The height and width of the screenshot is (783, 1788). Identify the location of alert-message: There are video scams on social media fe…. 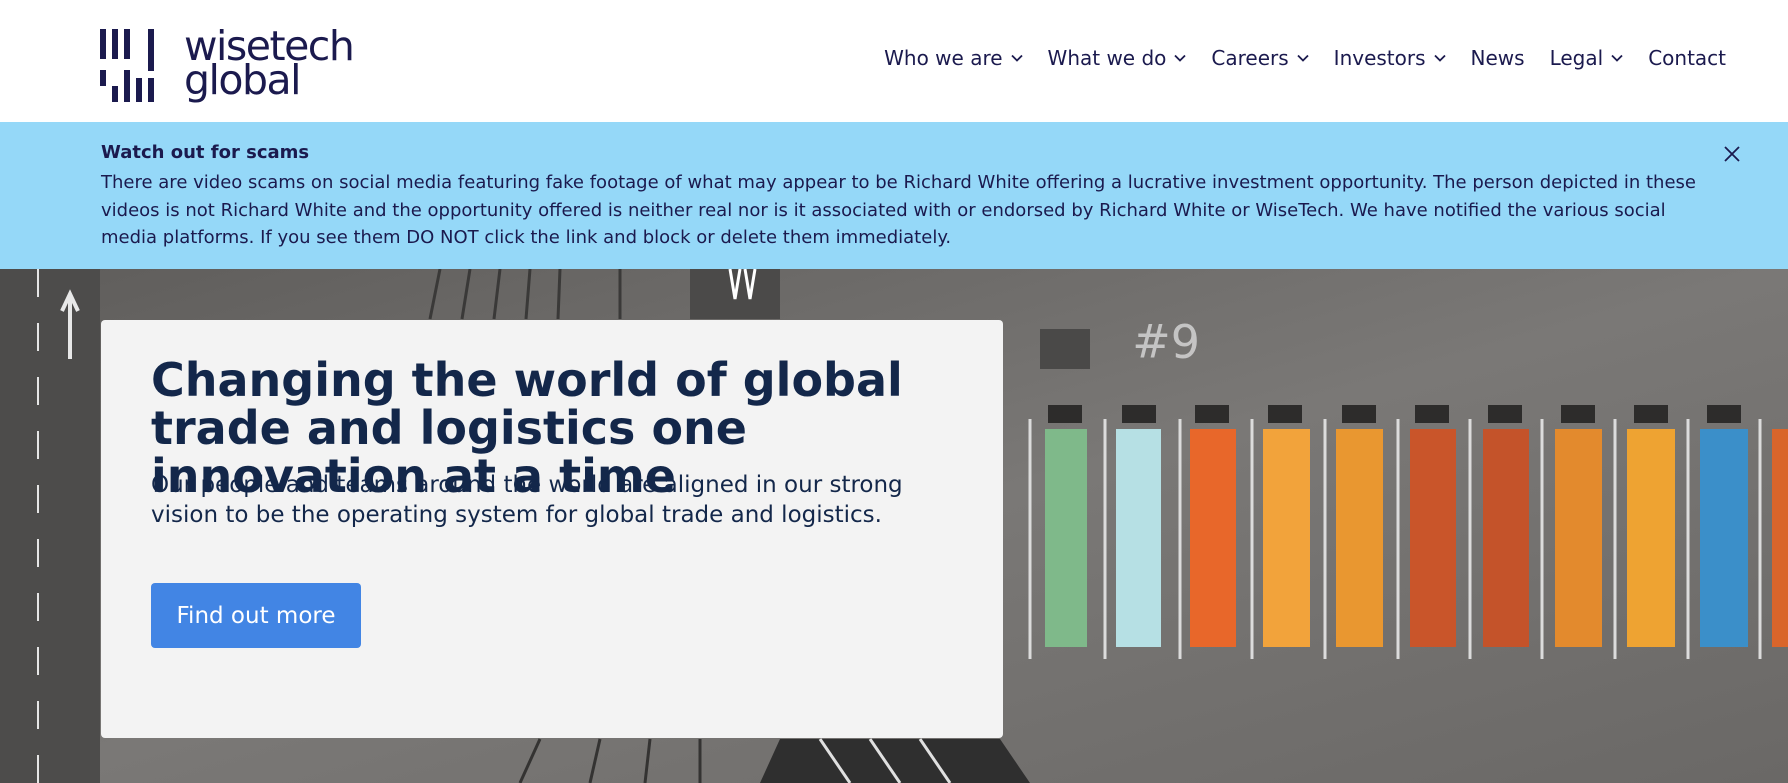
(898, 210).